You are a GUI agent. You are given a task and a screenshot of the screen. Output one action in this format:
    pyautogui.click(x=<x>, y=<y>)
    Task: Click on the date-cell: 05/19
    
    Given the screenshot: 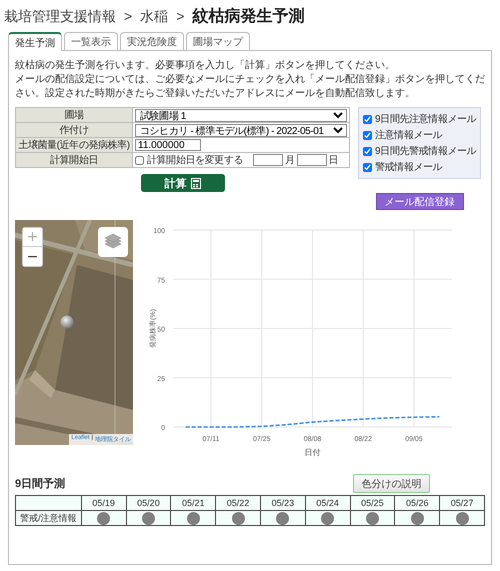 What is the action you would take?
    pyautogui.click(x=103, y=503)
    